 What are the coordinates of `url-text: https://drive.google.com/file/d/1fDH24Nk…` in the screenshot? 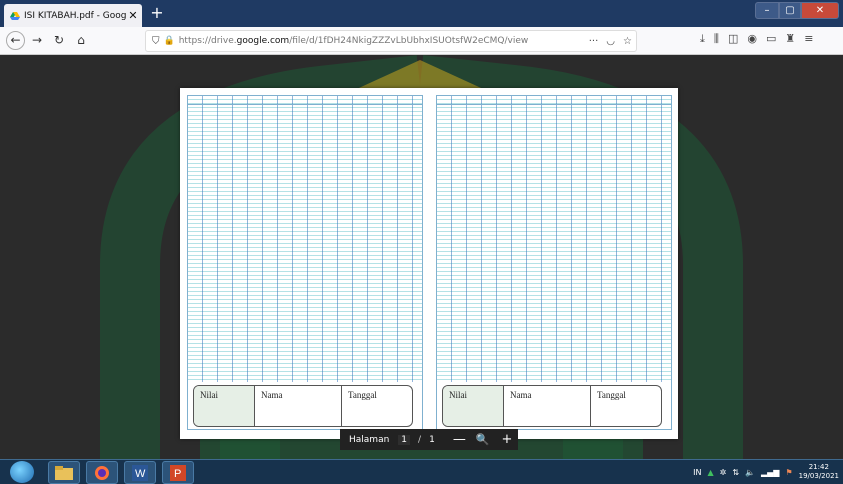 It's located at (382, 41).